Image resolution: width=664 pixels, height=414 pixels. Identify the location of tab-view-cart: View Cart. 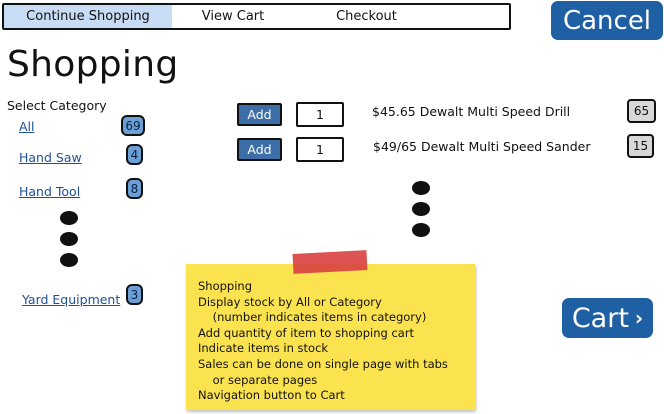
(233, 16).